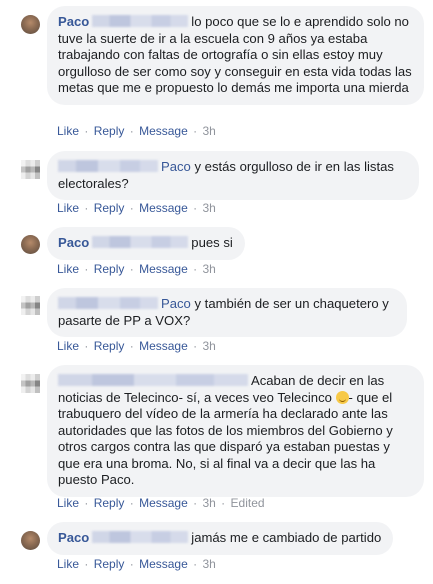  Describe the element at coordinates (248, 503) in the screenshot. I see `edited-label: Edited` at that location.